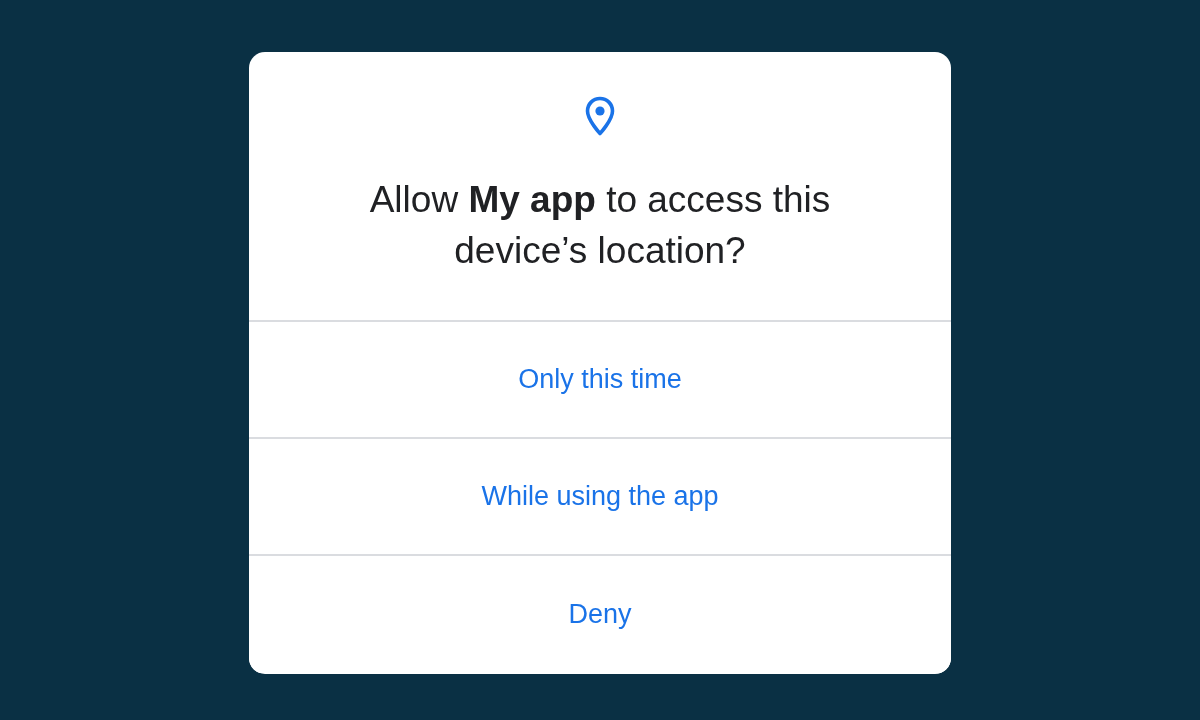 The height and width of the screenshot is (720, 1200). What do you see at coordinates (600, 116) in the screenshot?
I see `location-pin-icon` at bounding box center [600, 116].